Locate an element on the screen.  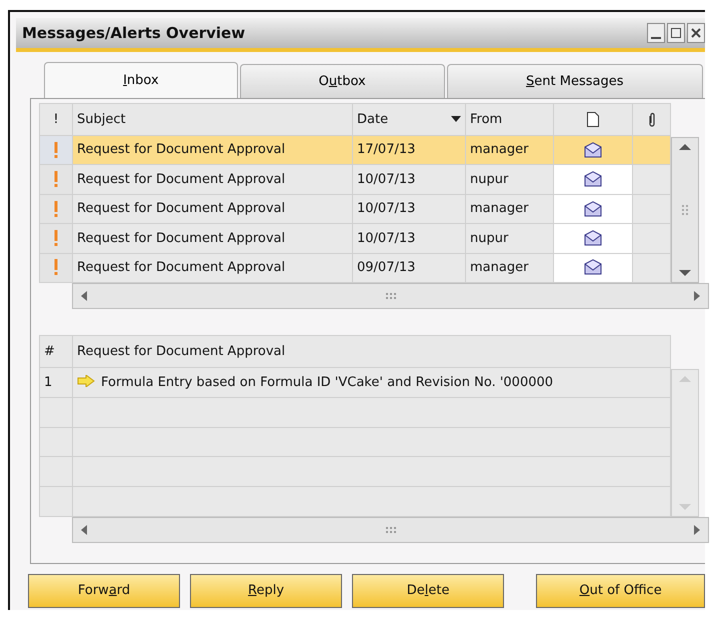
action-button: Delete is located at coordinates (428, 591).